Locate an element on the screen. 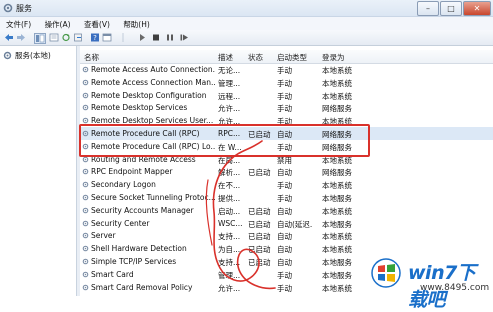 The height and width of the screenshot is (312, 493). watermark-url: www.8495.com is located at coordinates (455, 288).